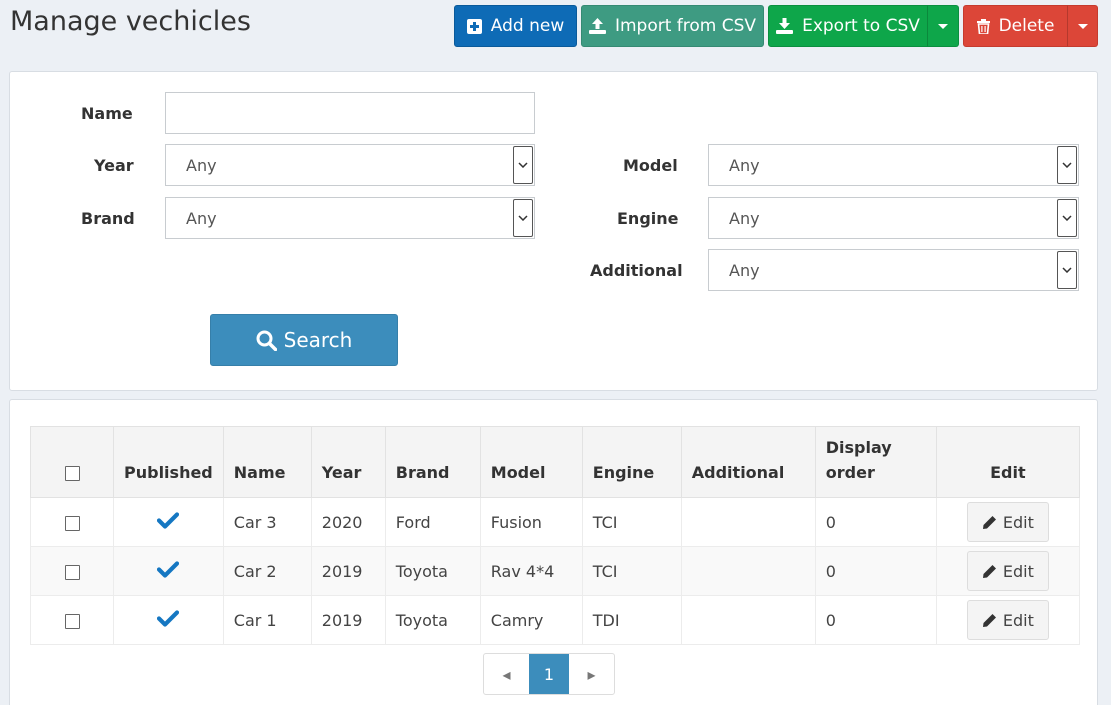 The height and width of the screenshot is (705, 1111). I want to click on model-cell: Rav 4*4, so click(531, 571).